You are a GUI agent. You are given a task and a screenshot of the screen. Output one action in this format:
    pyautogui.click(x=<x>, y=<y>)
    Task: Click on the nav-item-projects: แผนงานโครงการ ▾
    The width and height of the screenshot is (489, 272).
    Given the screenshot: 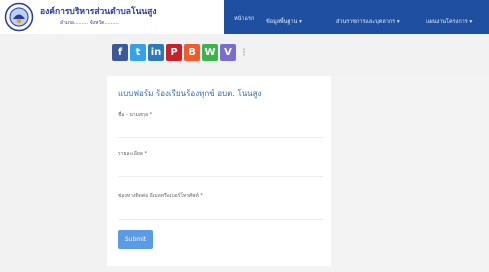 What is the action you would take?
    pyautogui.click(x=449, y=22)
    